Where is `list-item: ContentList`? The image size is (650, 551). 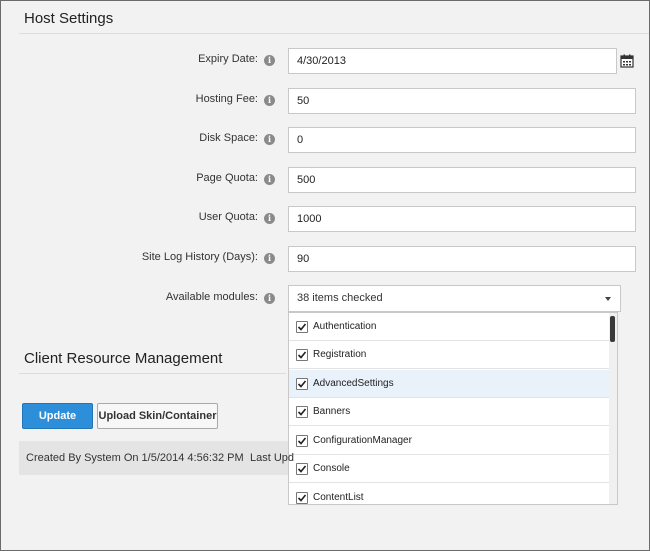 list-item: ContentList is located at coordinates (450, 494).